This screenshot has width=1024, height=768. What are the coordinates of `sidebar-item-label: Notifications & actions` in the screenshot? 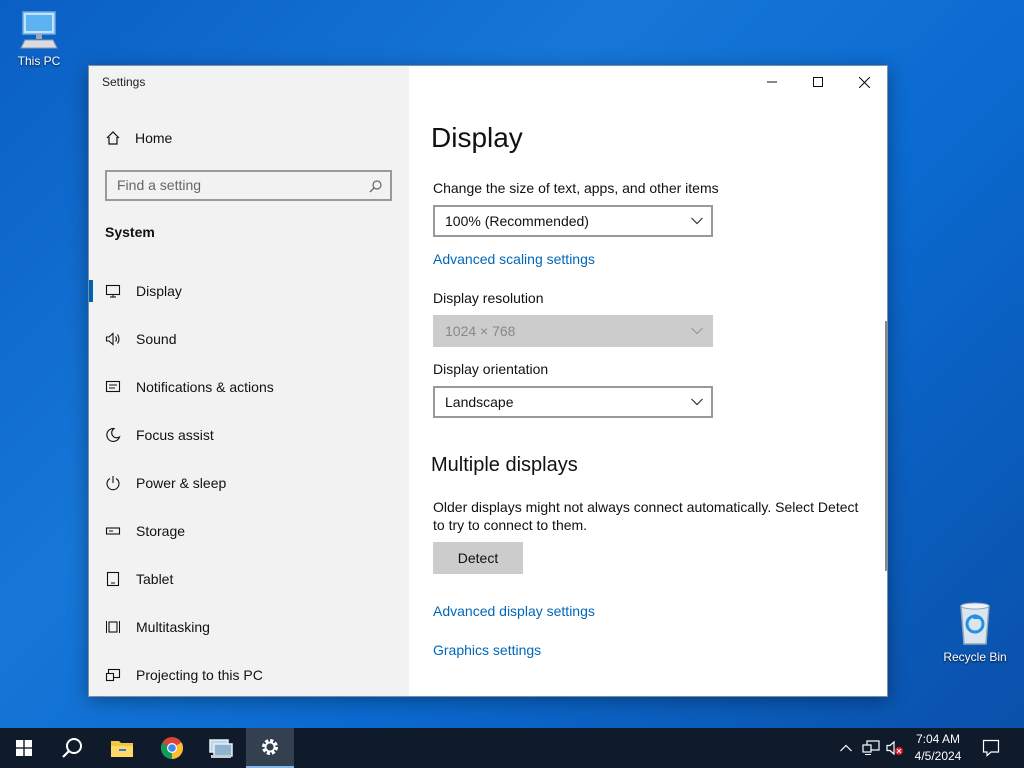 It's located at (205, 387).